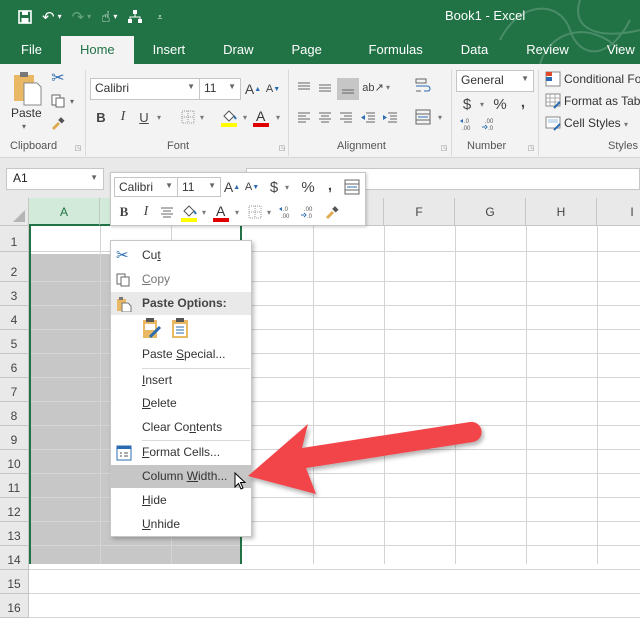  I want to click on row-header-9: 9, so click(14, 438).